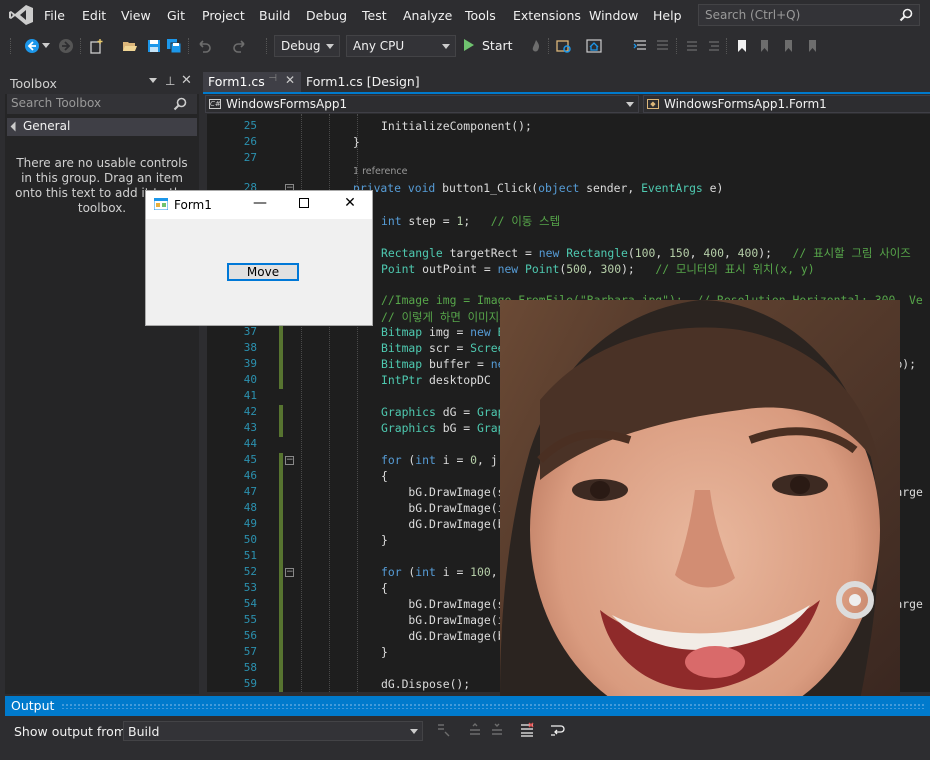  I want to click on next-message-icon, so click(497, 730).